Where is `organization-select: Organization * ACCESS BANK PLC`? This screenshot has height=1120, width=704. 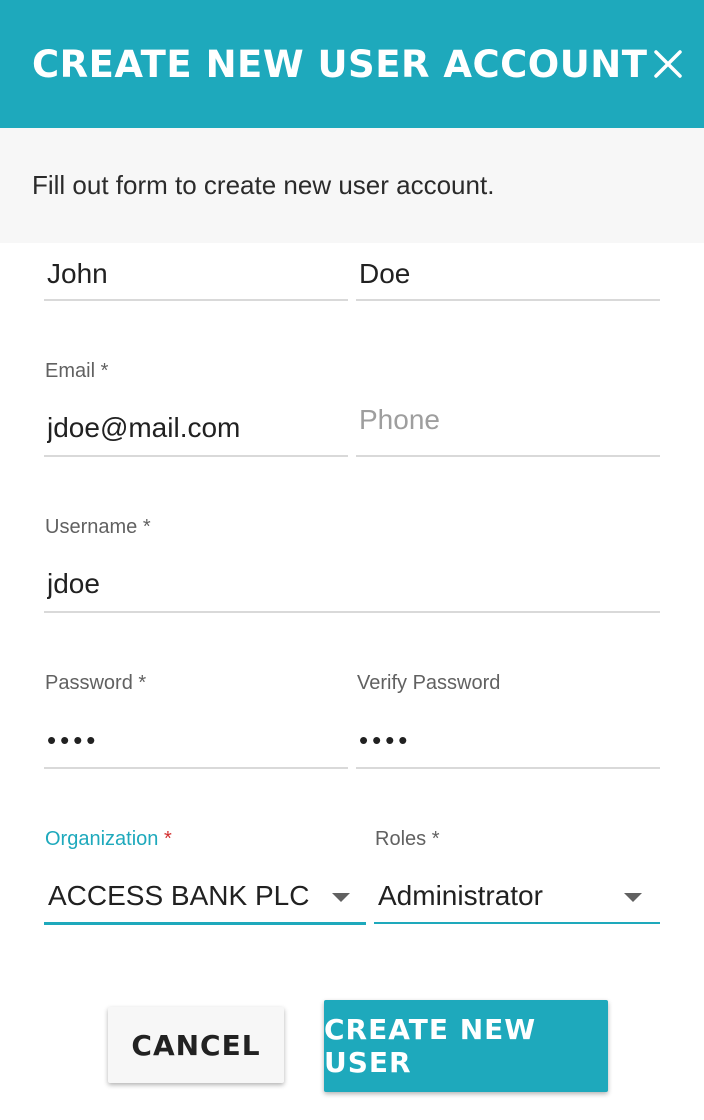
organization-select: Organization * ACCESS BANK PLC is located at coordinates (205, 877).